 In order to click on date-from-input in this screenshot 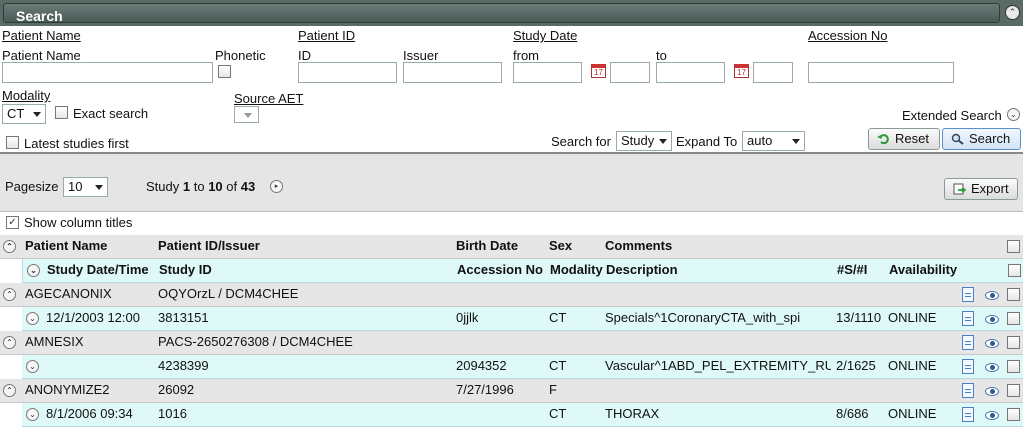, I will do `click(547, 72)`.